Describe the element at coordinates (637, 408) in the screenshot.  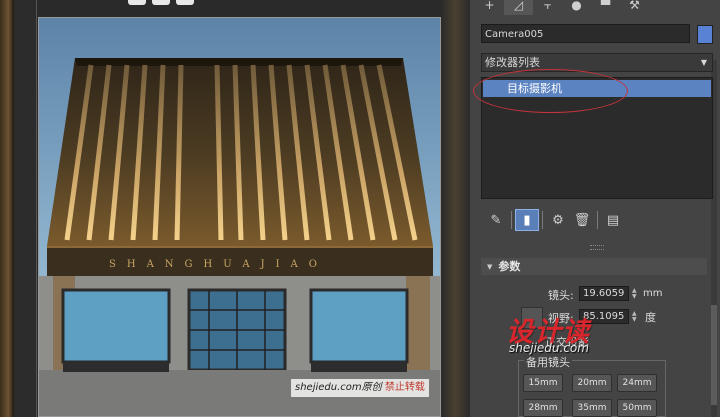
I see `preset-50mm-button: 50mm` at that location.